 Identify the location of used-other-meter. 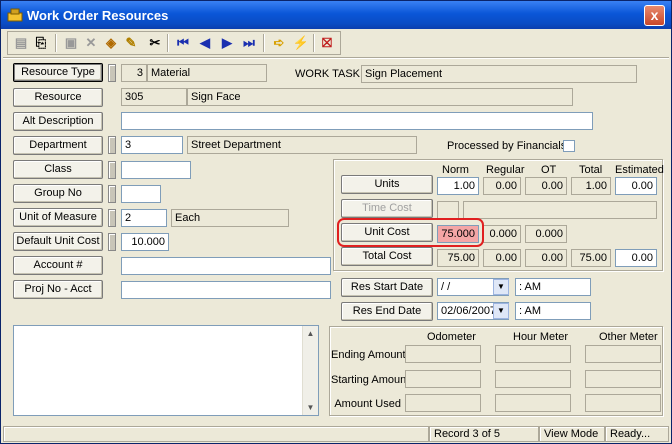
(623, 403).